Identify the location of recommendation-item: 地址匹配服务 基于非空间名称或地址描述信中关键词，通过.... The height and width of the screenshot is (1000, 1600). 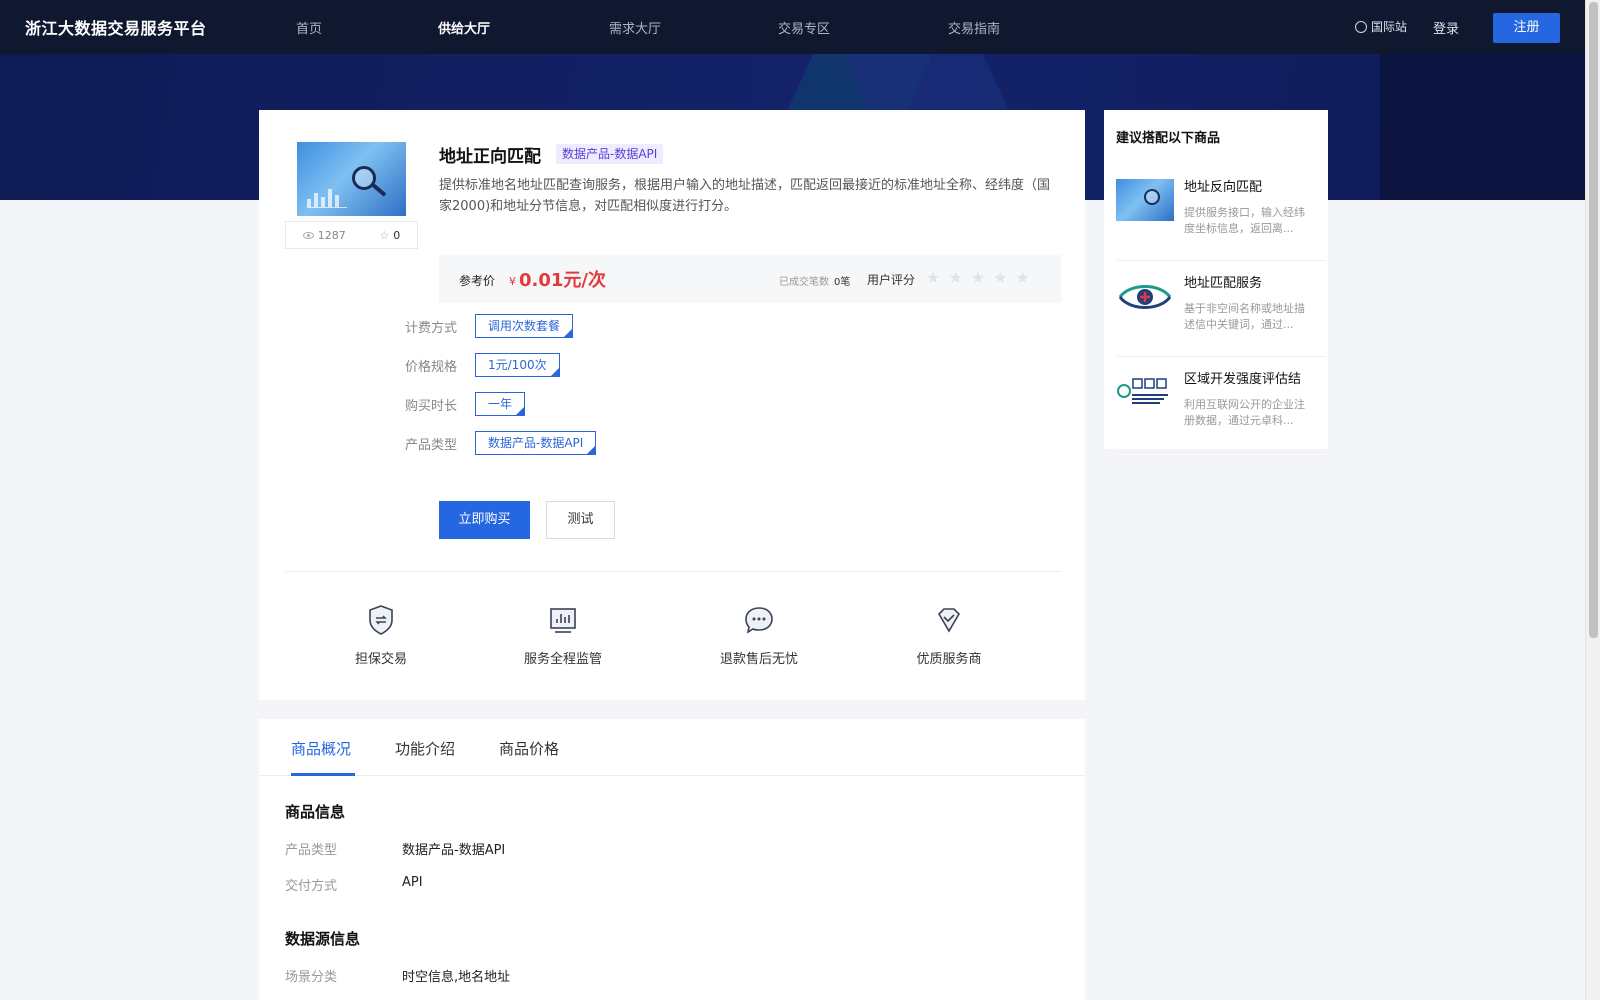
(1221, 310).